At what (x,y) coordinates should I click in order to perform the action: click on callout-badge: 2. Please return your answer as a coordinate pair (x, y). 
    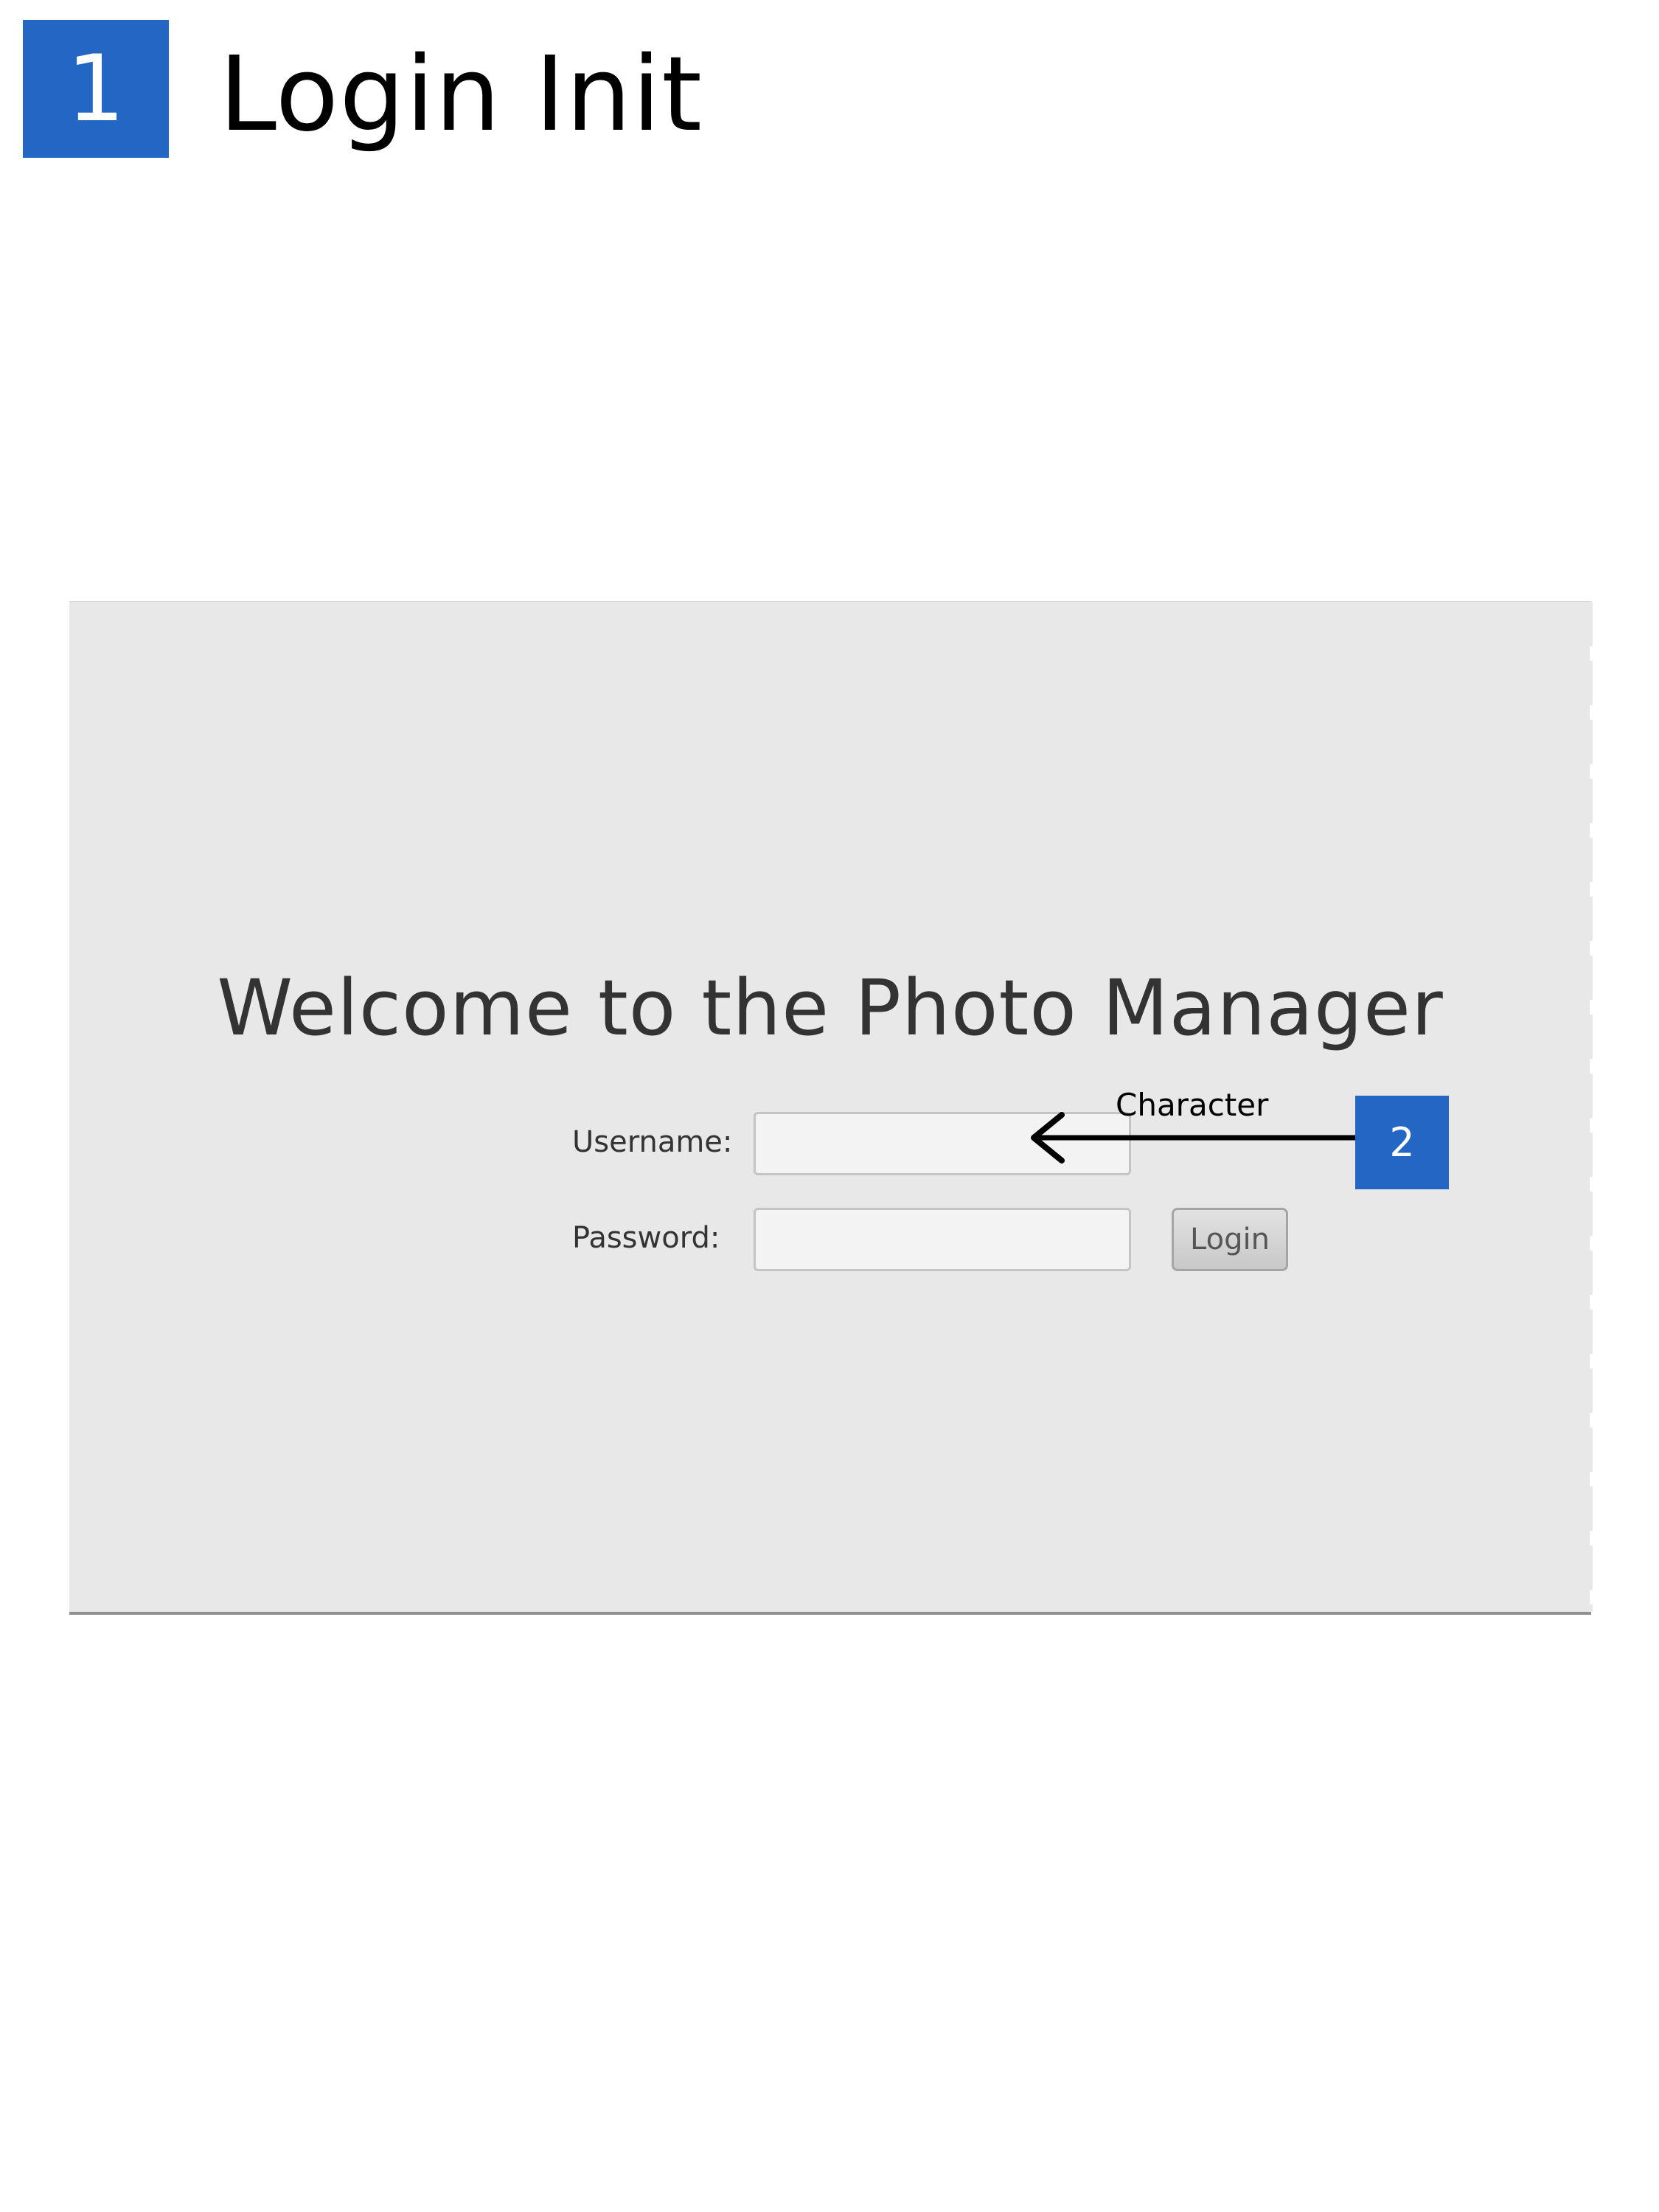
    Looking at the image, I should click on (1402, 1142).